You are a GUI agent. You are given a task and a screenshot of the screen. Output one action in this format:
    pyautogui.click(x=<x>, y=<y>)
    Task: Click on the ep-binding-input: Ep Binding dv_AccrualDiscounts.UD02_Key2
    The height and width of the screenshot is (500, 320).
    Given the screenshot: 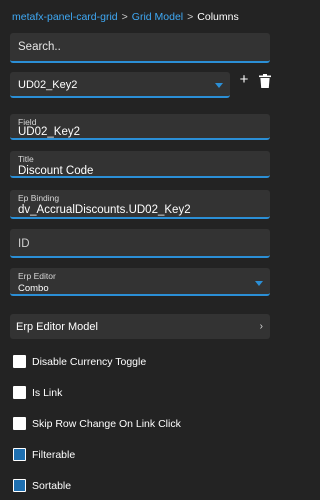 What is the action you would take?
    pyautogui.click(x=140, y=204)
    